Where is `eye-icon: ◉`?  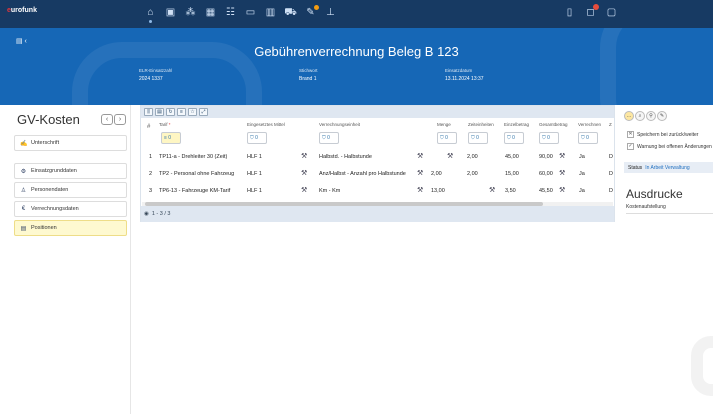
eye-icon: ◉ is located at coordinates (146, 214).